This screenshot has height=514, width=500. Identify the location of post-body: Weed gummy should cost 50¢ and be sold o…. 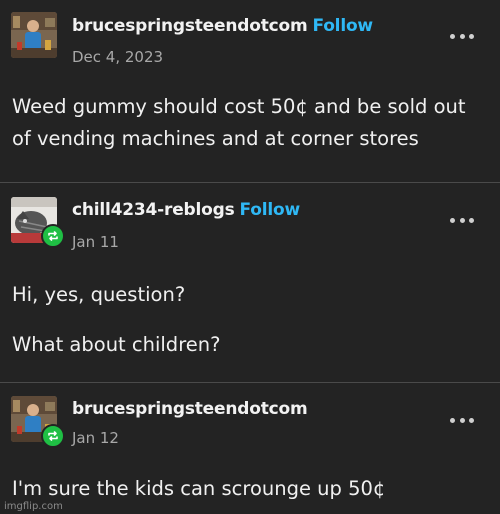
(249, 123).